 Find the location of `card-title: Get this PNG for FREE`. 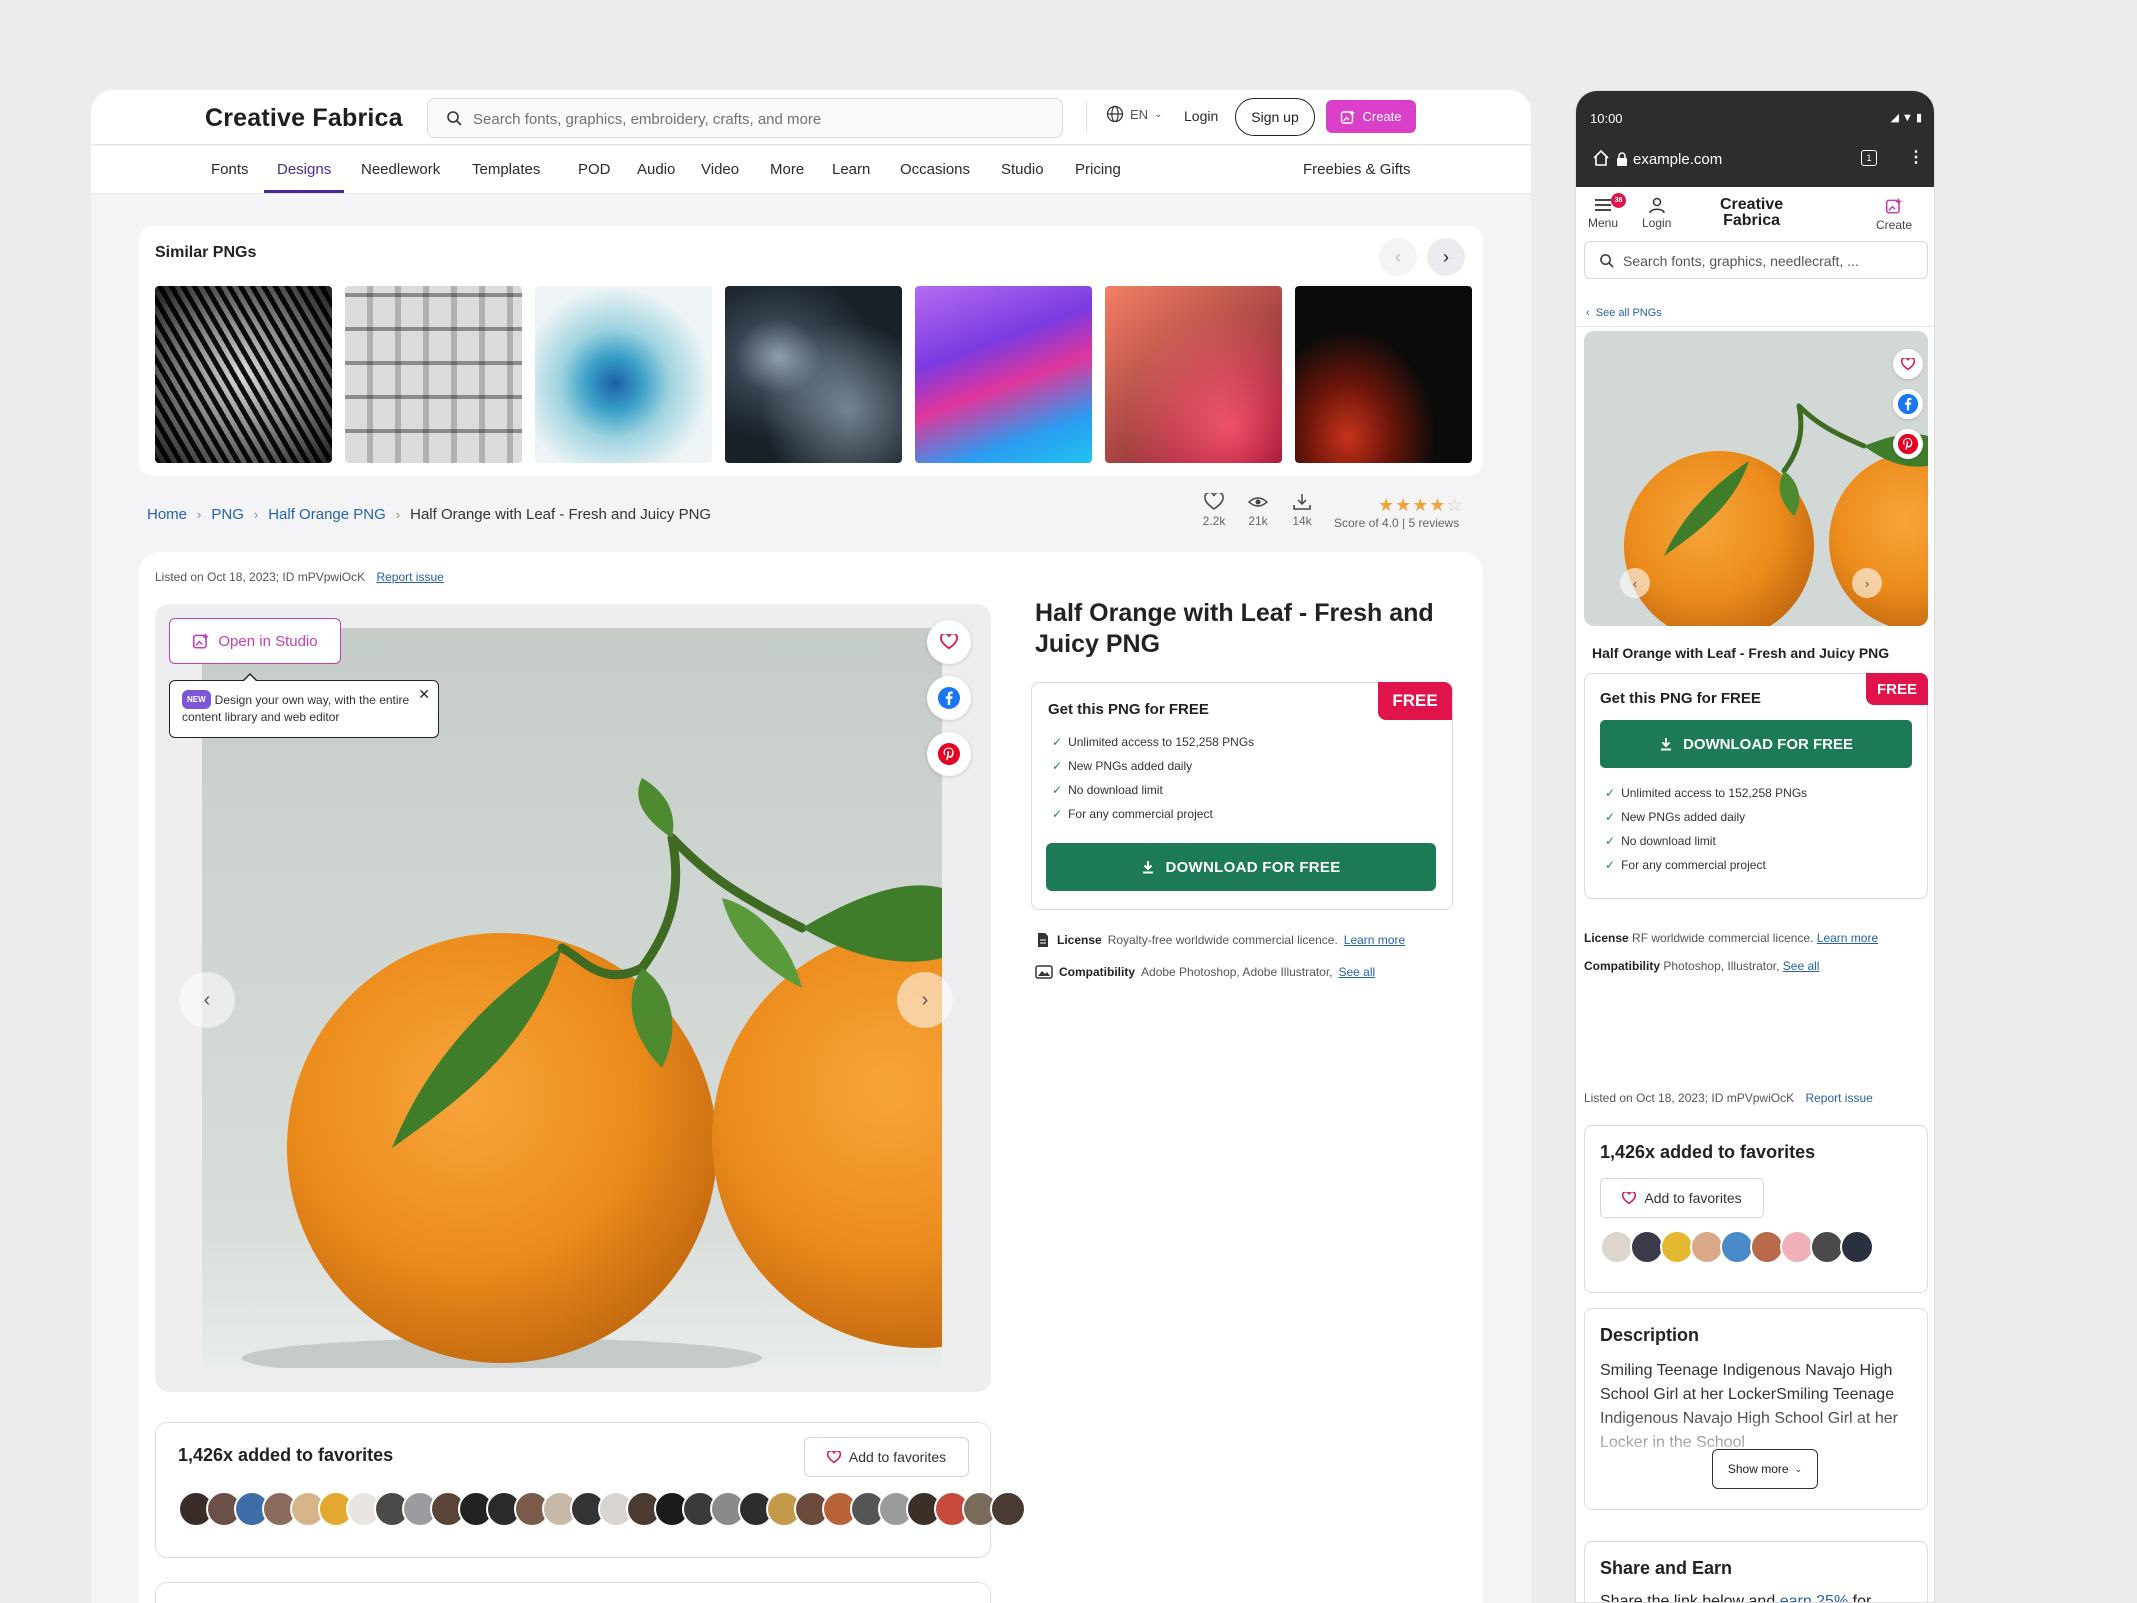

card-title: Get this PNG for FREE is located at coordinates (1128, 709).